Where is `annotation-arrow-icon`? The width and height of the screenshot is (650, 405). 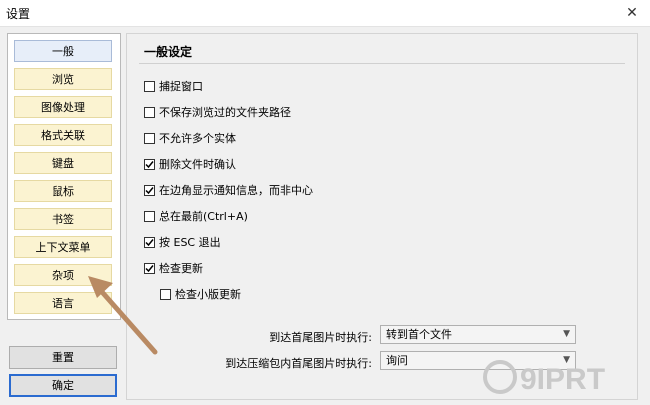
annotation-arrow-icon is located at coordinates (123, 315).